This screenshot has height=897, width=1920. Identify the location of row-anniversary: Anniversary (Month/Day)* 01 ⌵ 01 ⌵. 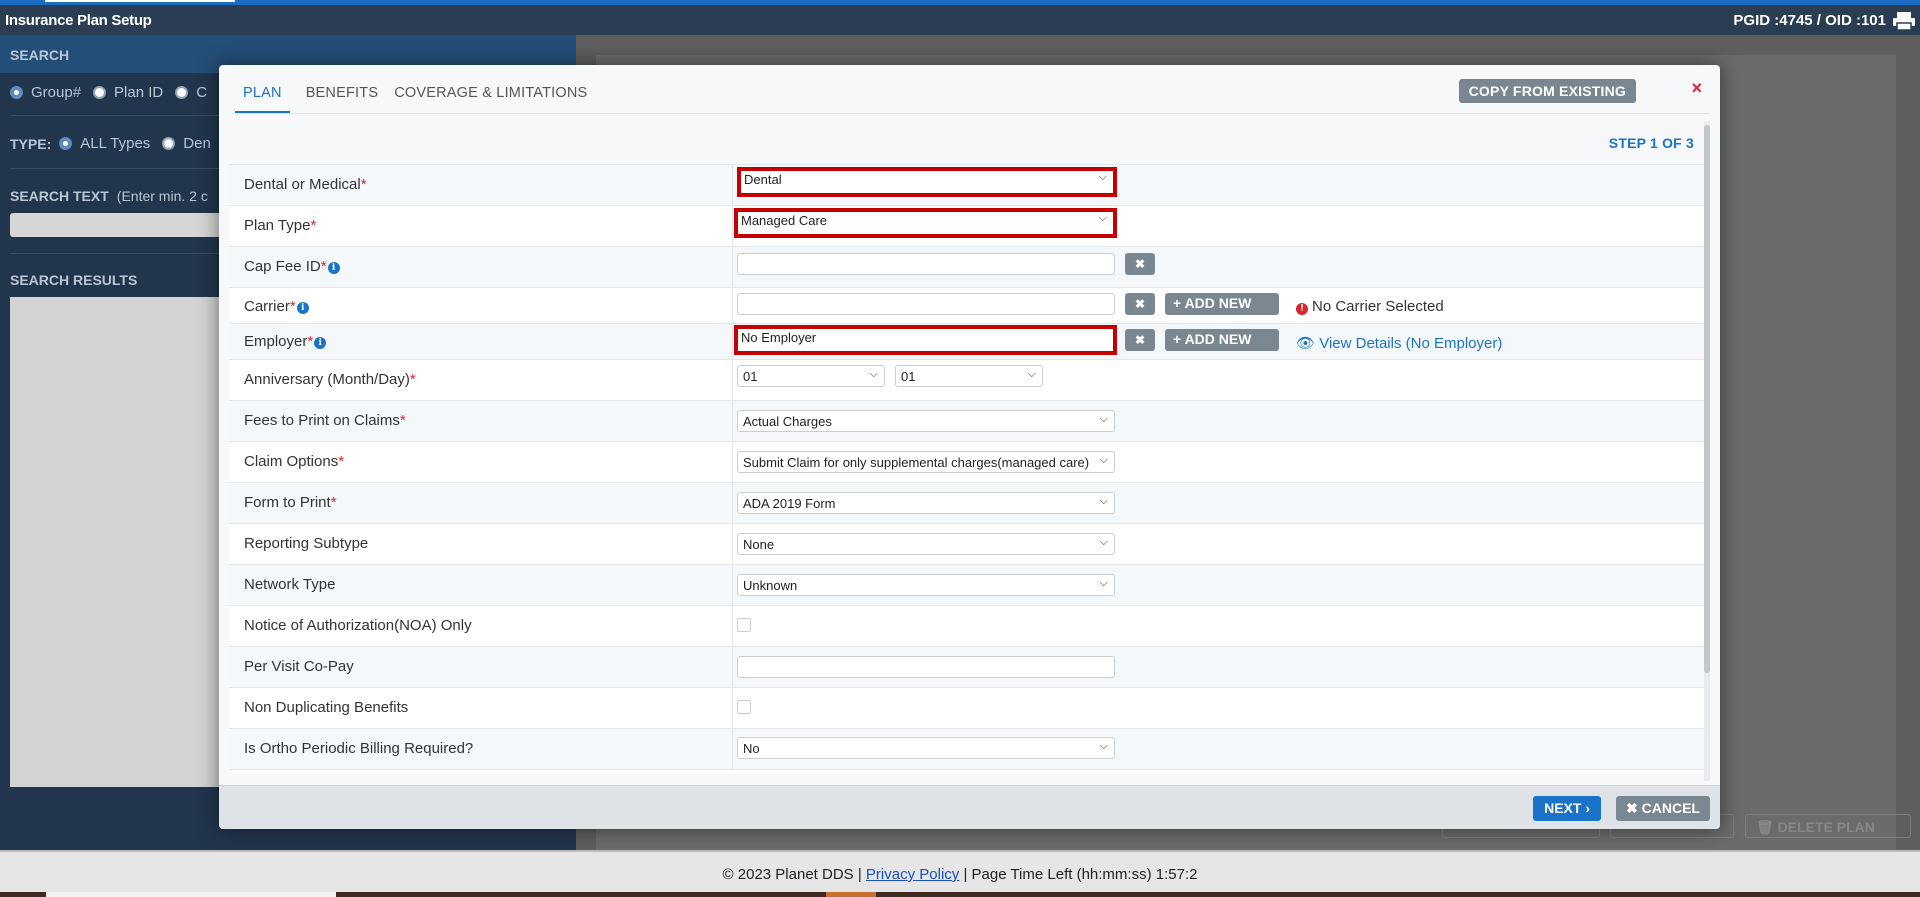
(968, 379).